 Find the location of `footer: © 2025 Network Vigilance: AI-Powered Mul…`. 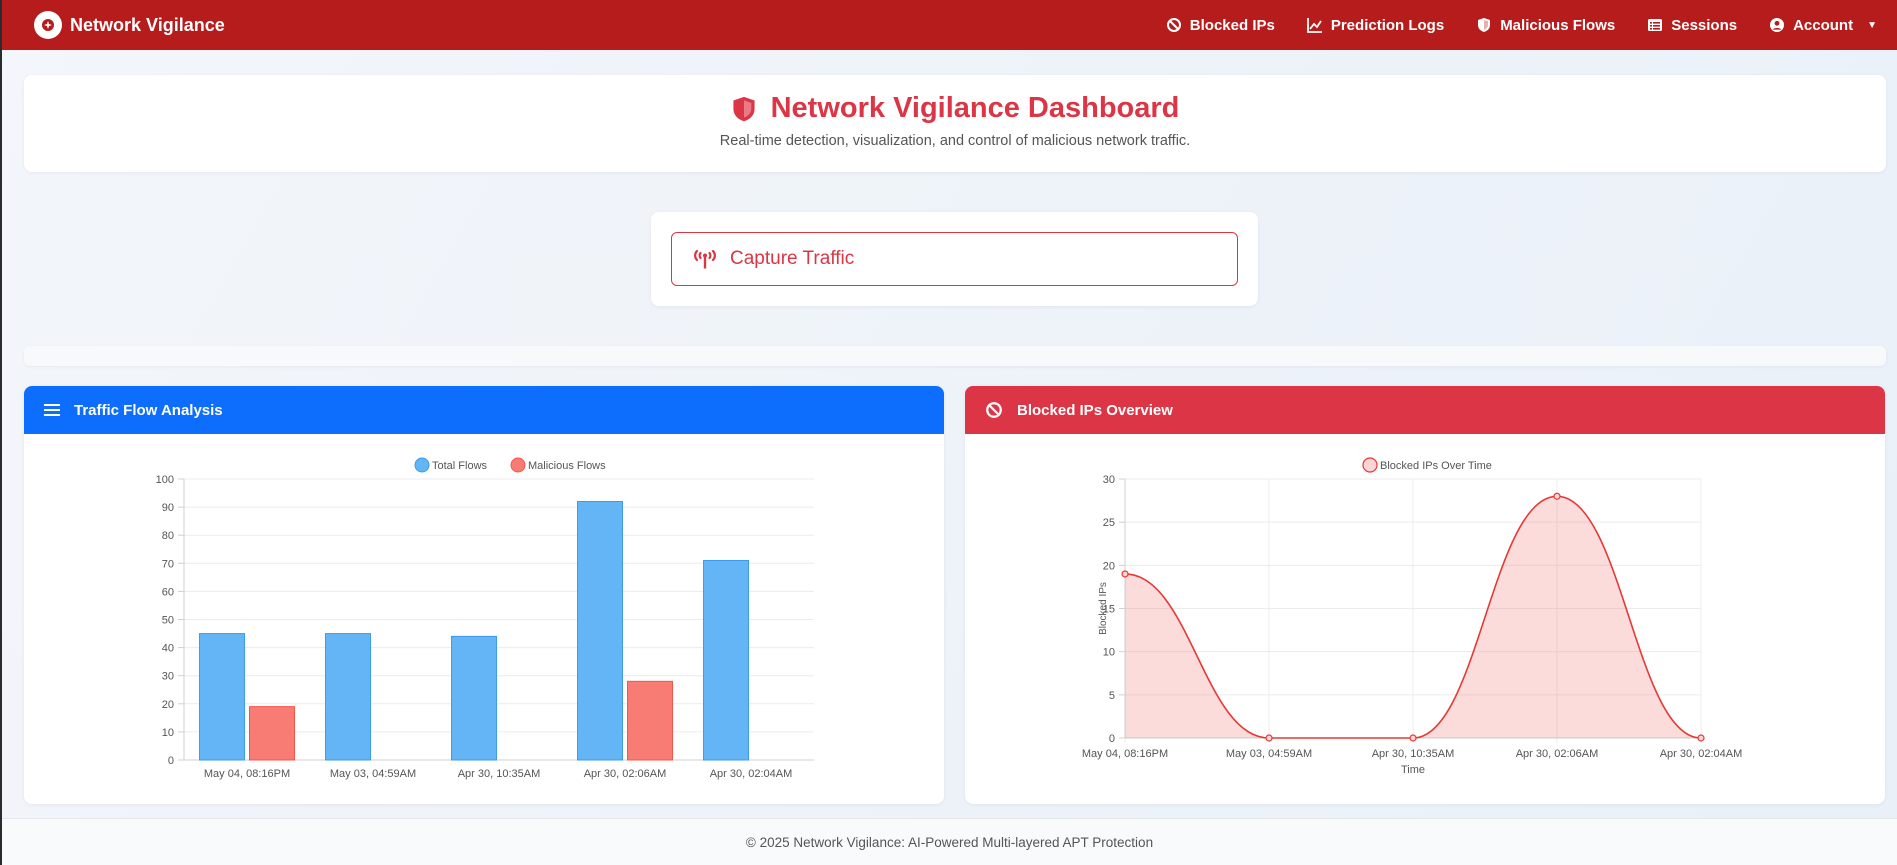

footer: © 2025 Network Vigilance: AI-Powered Mul… is located at coordinates (949, 841).